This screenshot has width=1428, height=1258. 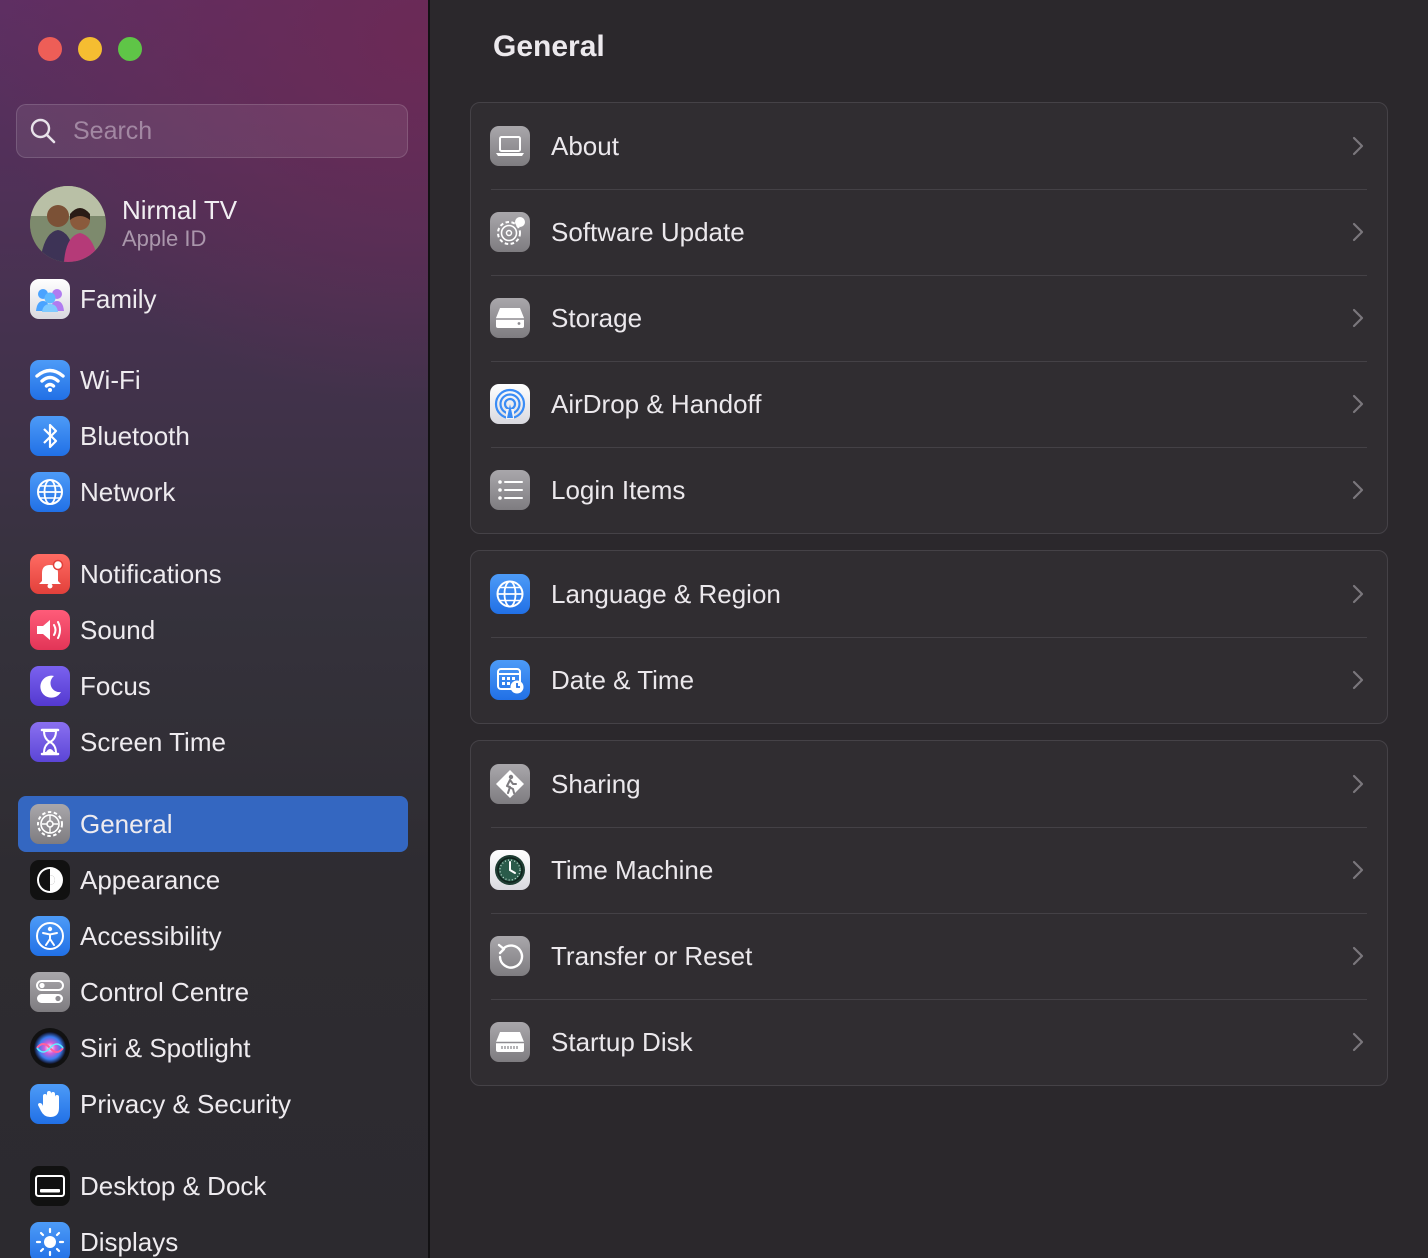 What do you see at coordinates (130, 49) in the screenshot?
I see `zoom-window-button` at bounding box center [130, 49].